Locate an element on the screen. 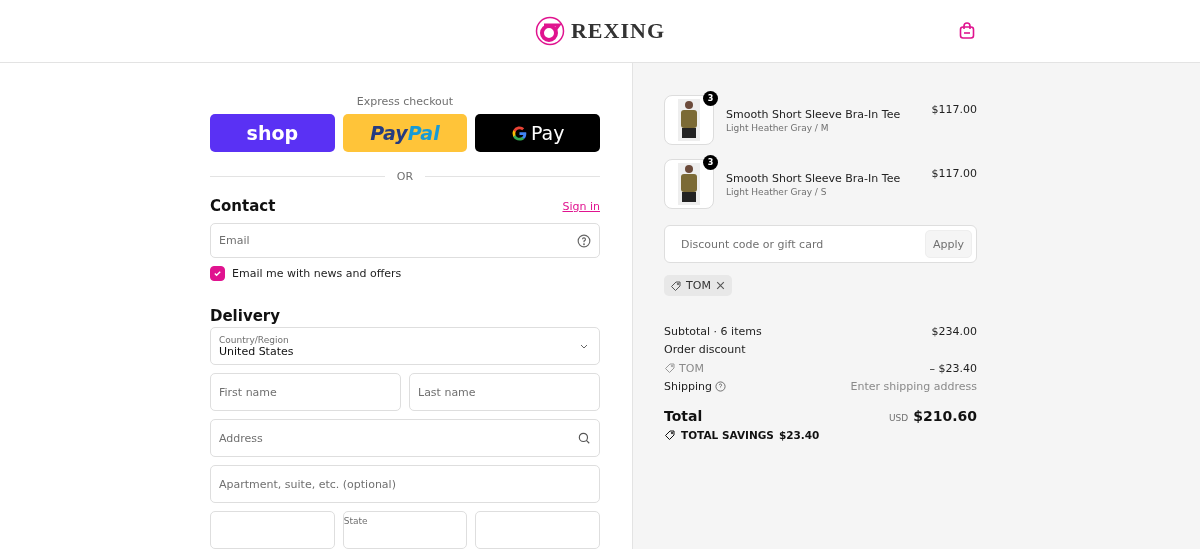 The image size is (1200, 549). logo-icon is located at coordinates (550, 31).